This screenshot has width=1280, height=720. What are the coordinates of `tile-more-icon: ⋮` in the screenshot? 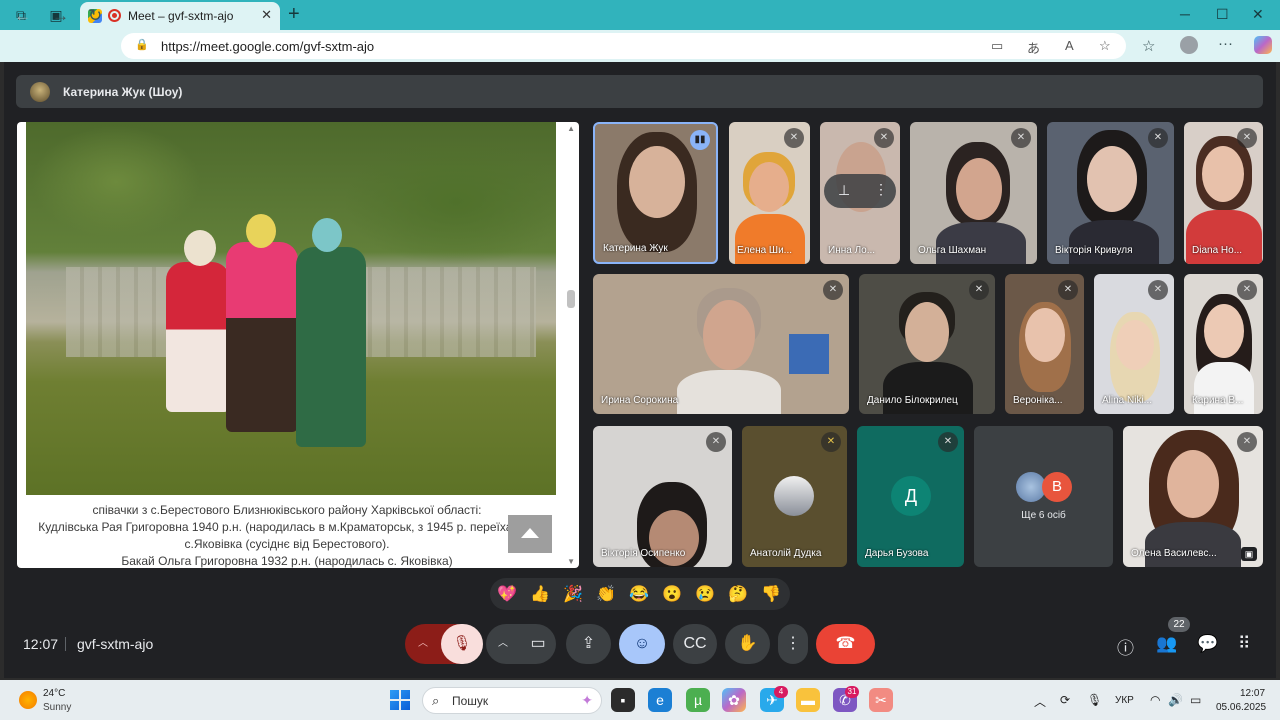 It's located at (881, 189).